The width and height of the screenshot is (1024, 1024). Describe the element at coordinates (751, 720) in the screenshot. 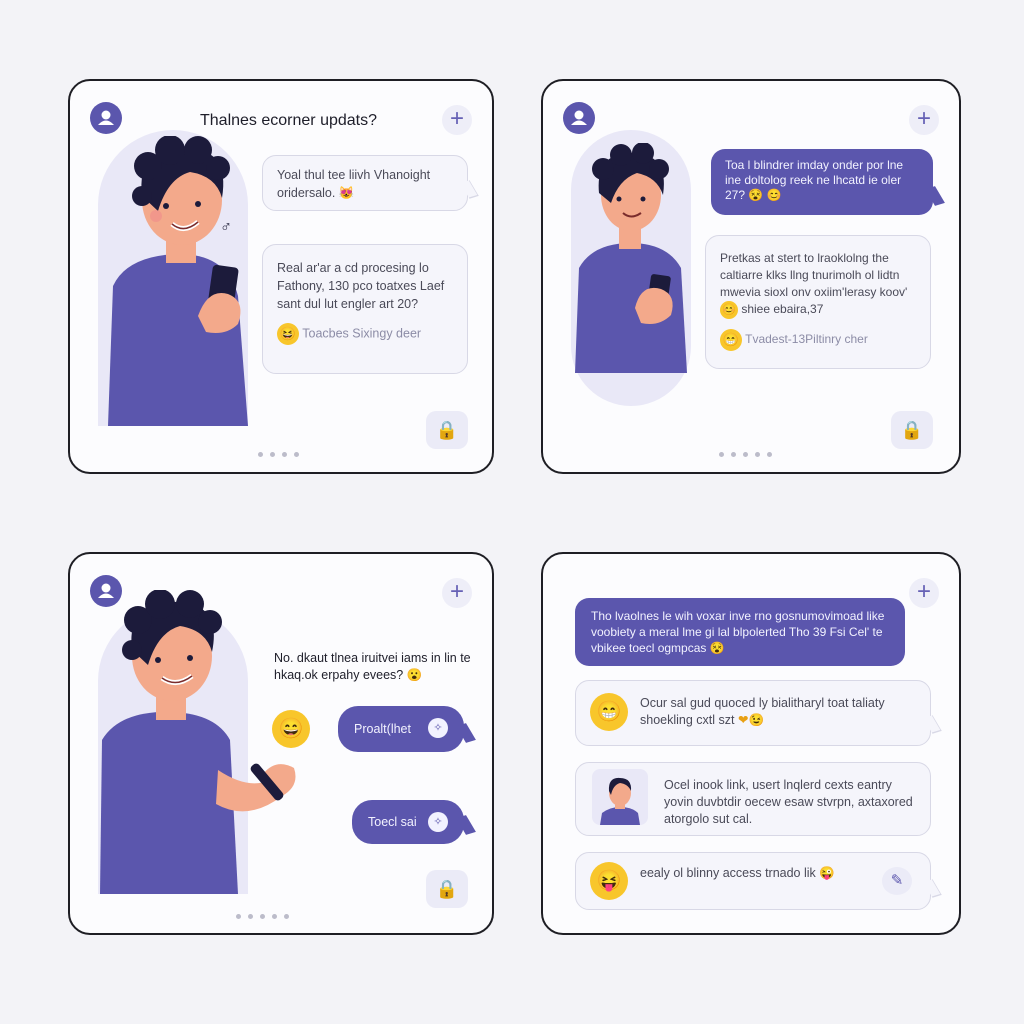

I see `heart-emoji-icon: ❤😉` at that location.